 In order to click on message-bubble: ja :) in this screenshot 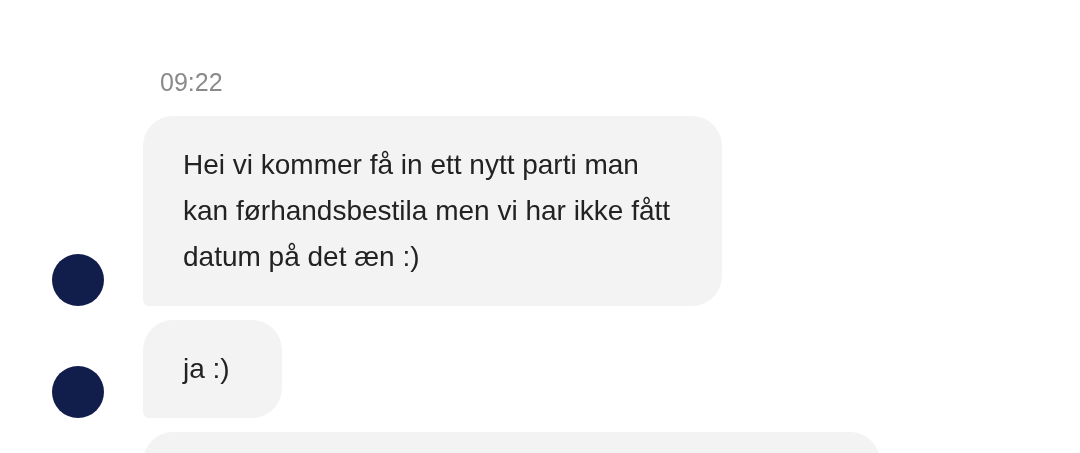, I will do `click(212, 369)`.